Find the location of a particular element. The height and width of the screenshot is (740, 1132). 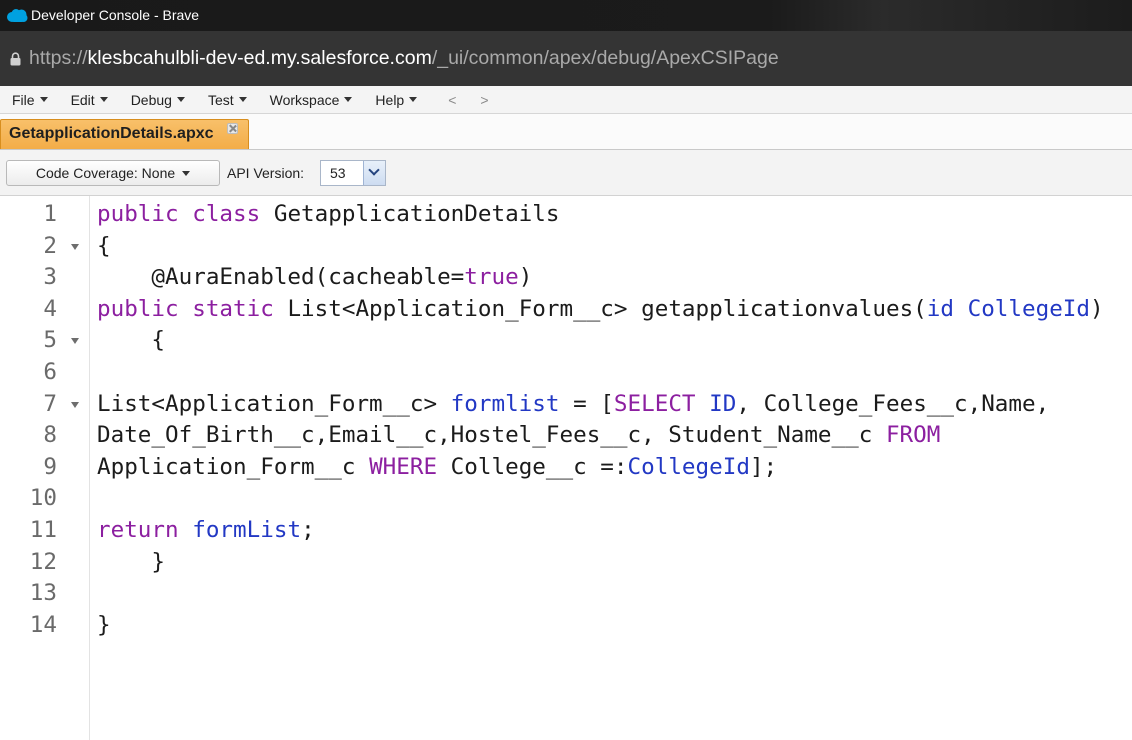

menu-edit: Edit is located at coordinates (89, 100).